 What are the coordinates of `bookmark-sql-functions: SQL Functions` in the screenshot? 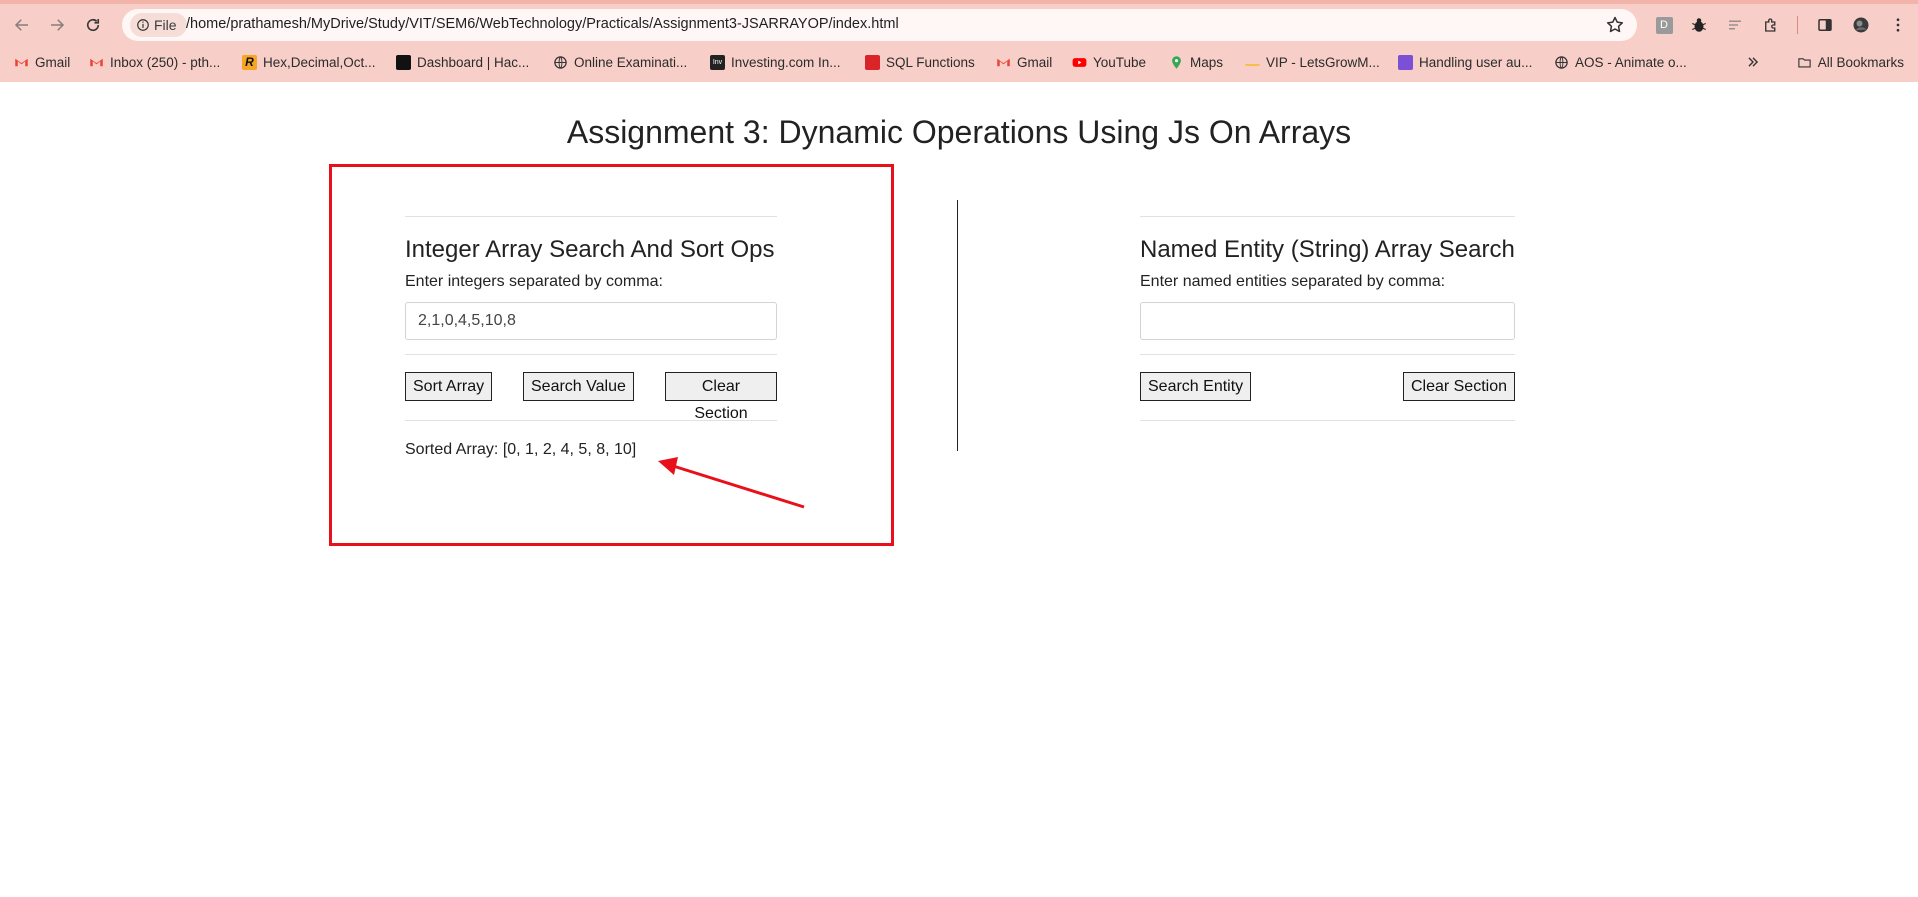 It's located at (920, 62).